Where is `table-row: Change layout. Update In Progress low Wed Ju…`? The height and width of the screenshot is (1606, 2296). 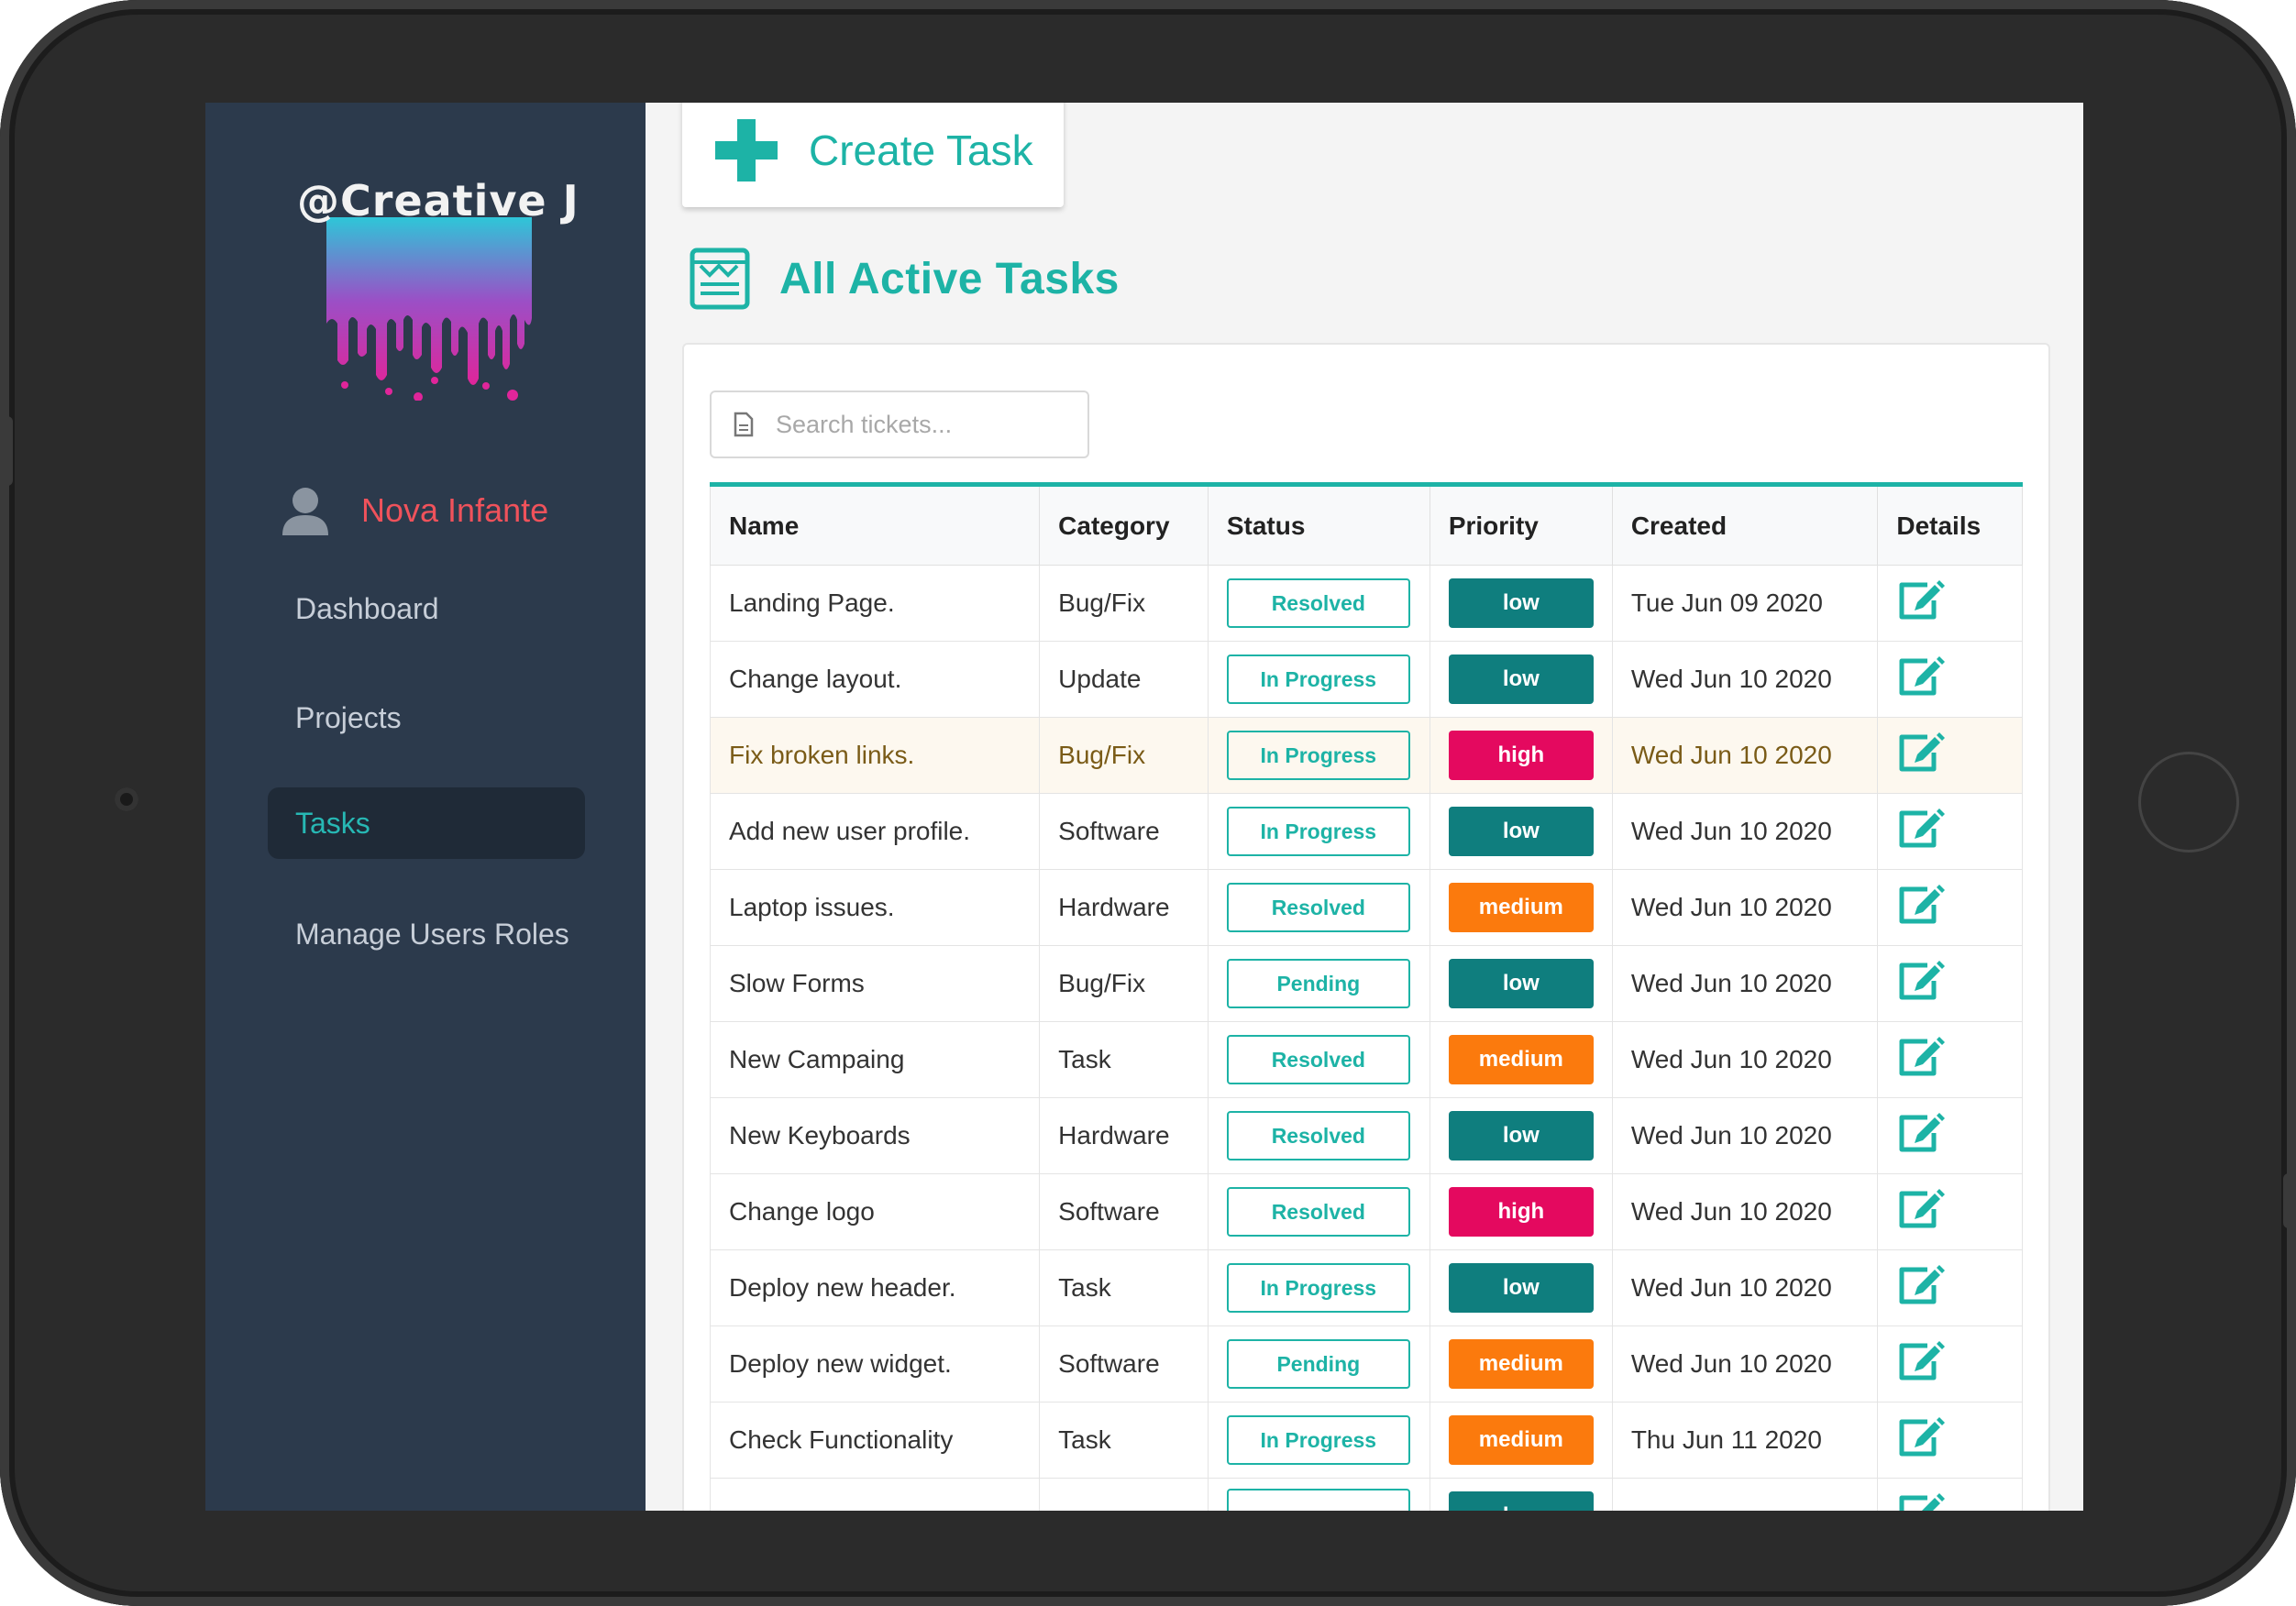
table-row: Change layout. Update In Progress low Wed Ju… is located at coordinates (1366, 679).